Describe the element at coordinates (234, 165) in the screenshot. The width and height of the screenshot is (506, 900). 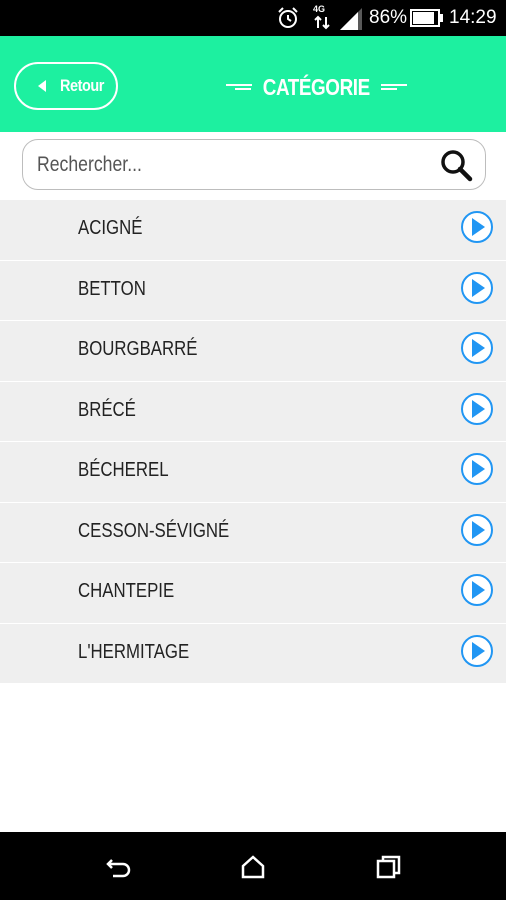
I see `search-input` at that location.